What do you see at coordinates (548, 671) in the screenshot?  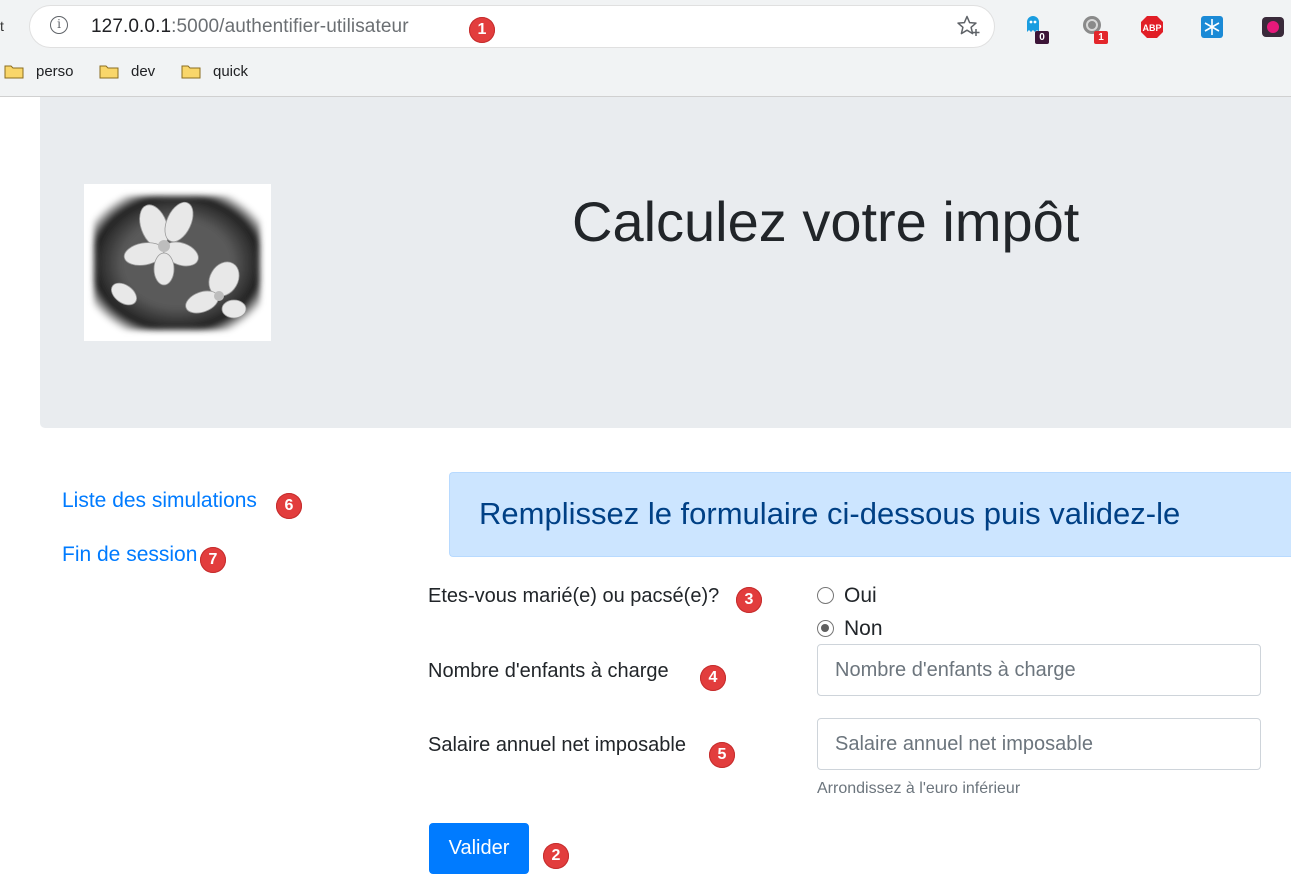 I see `children-label: Nombre d'enfants à charge` at bounding box center [548, 671].